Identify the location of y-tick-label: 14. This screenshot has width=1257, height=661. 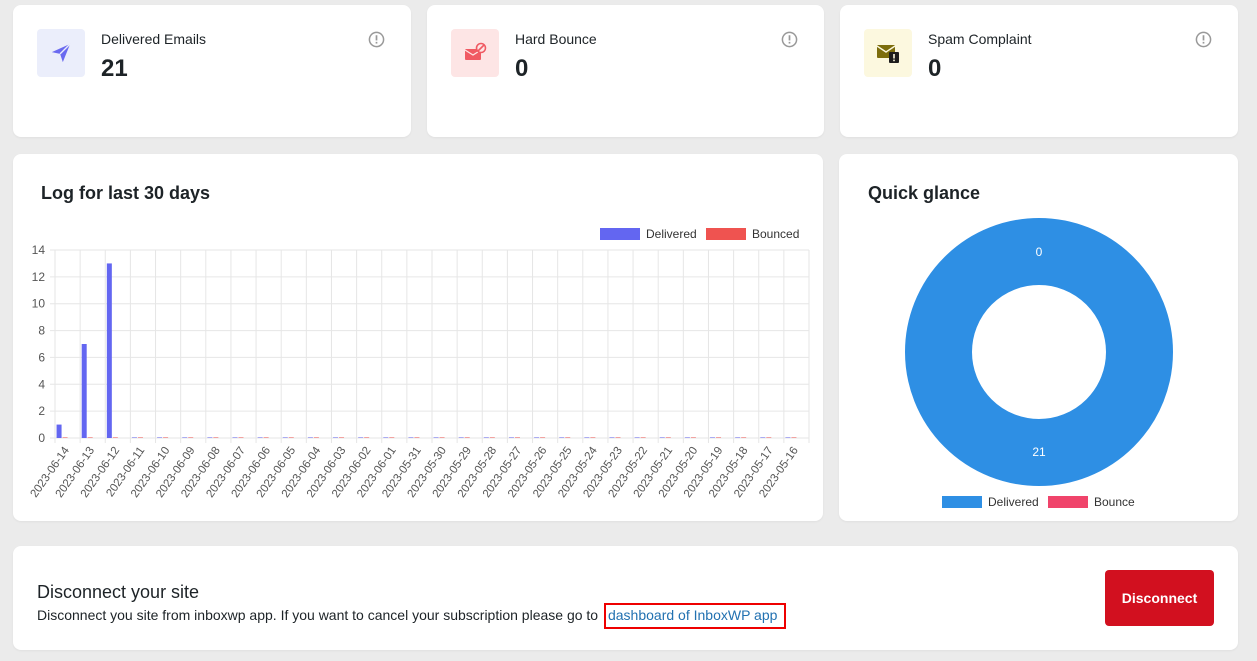
(39, 250).